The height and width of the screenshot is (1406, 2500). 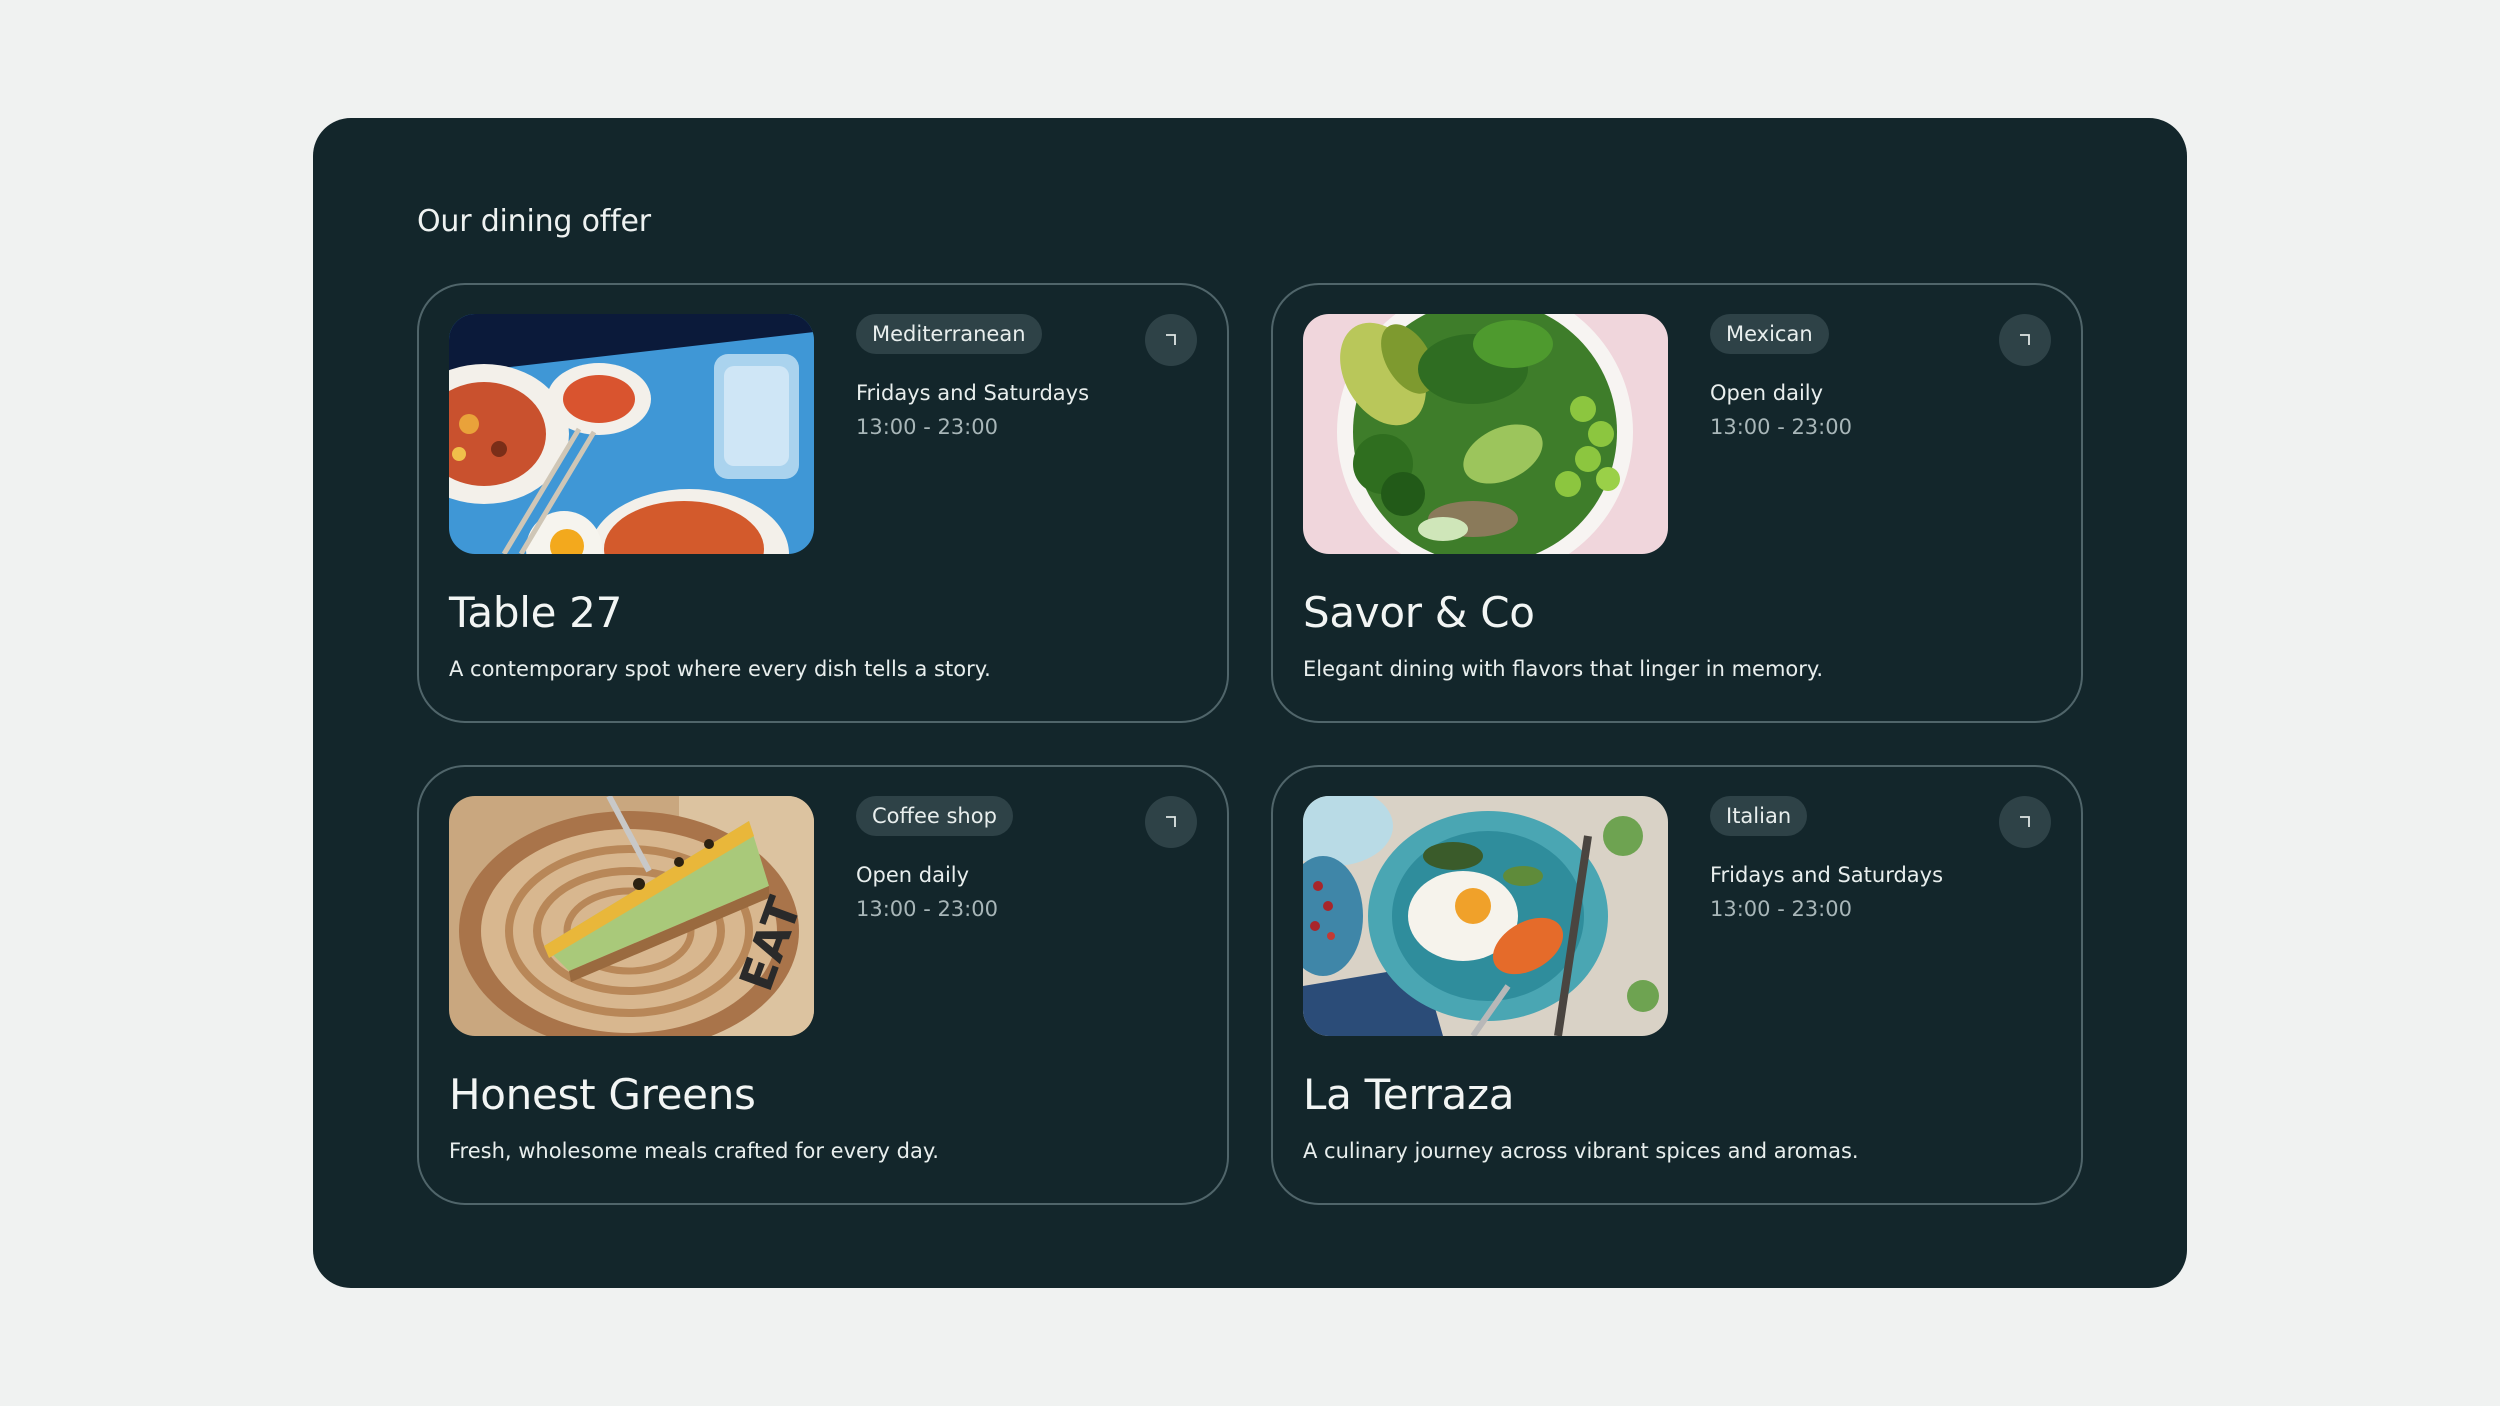 I want to click on cuisine-tag: Italian, so click(x=1759, y=816).